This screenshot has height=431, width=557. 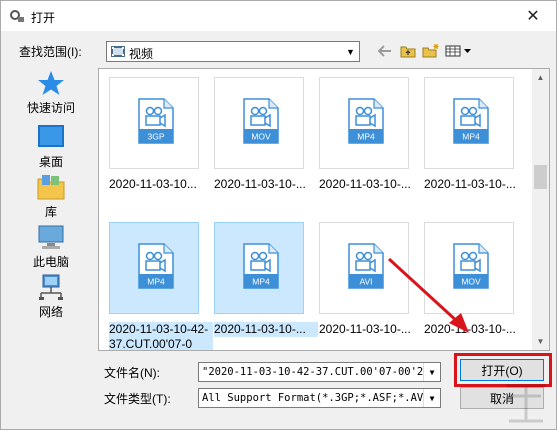 I want to click on place-label: 库, so click(x=50, y=212).